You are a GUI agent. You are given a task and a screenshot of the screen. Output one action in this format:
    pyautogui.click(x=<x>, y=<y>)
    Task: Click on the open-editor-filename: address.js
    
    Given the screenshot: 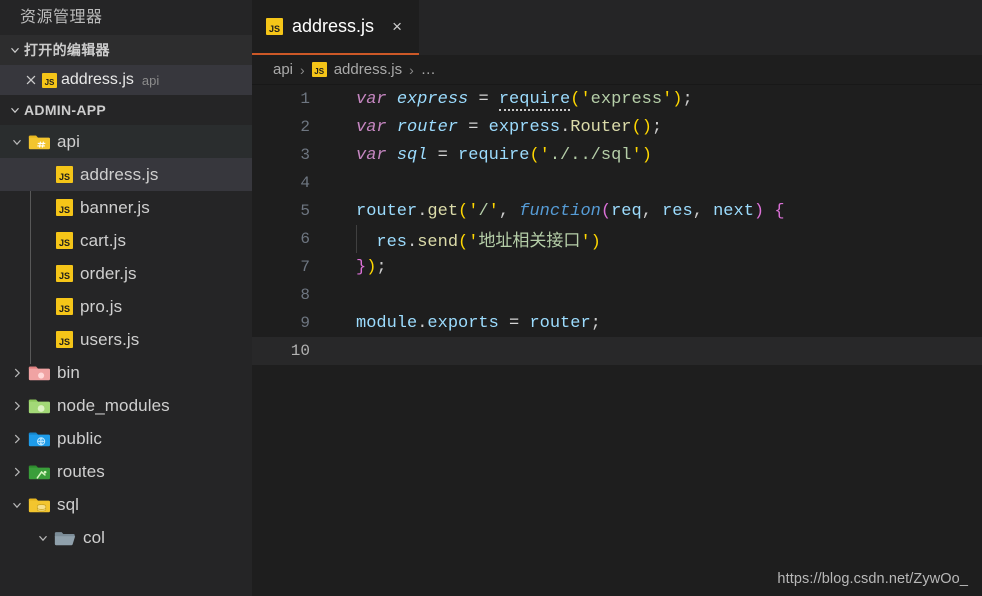 What is the action you would take?
    pyautogui.click(x=97, y=79)
    